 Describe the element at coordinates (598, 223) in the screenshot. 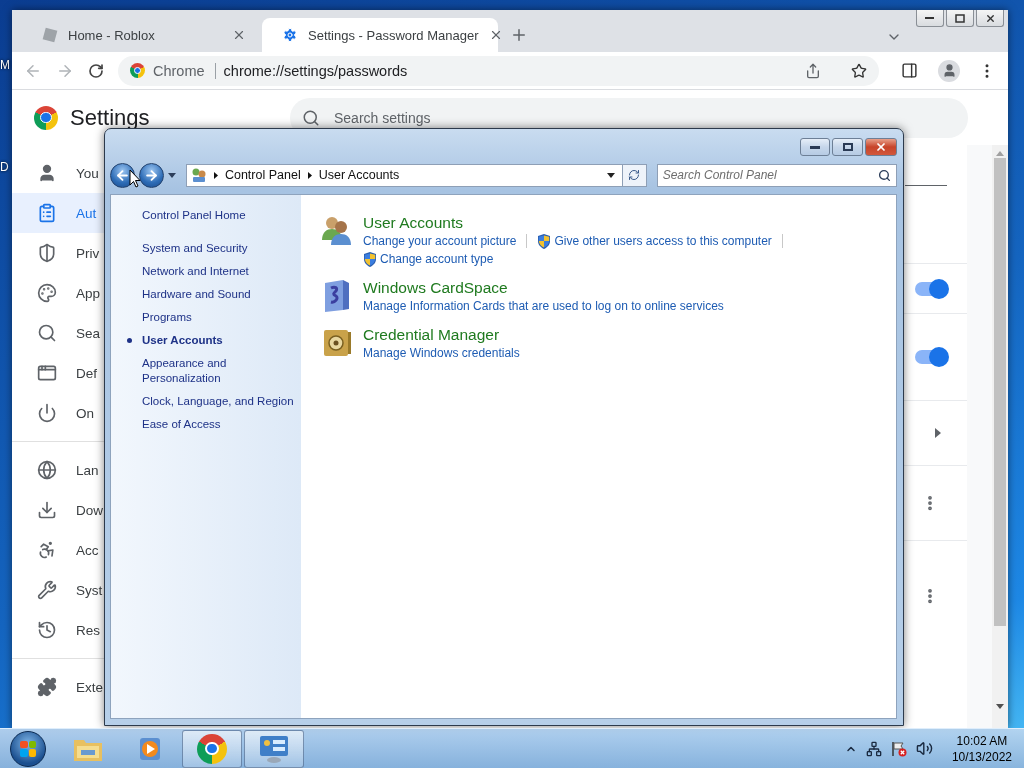

I see `category-title: User Accounts` at that location.